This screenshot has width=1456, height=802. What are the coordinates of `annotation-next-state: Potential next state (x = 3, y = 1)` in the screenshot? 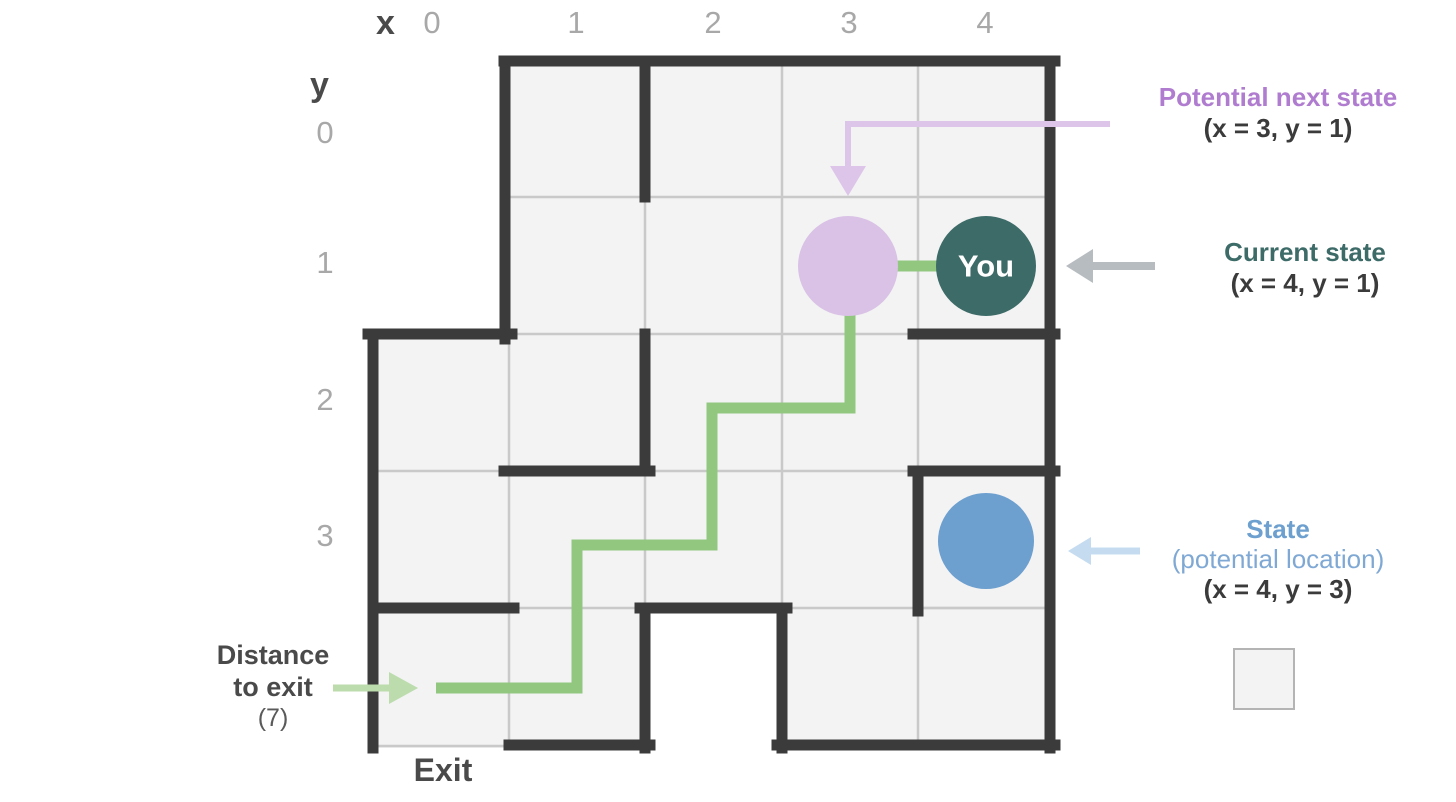 It's located at (1278, 113).